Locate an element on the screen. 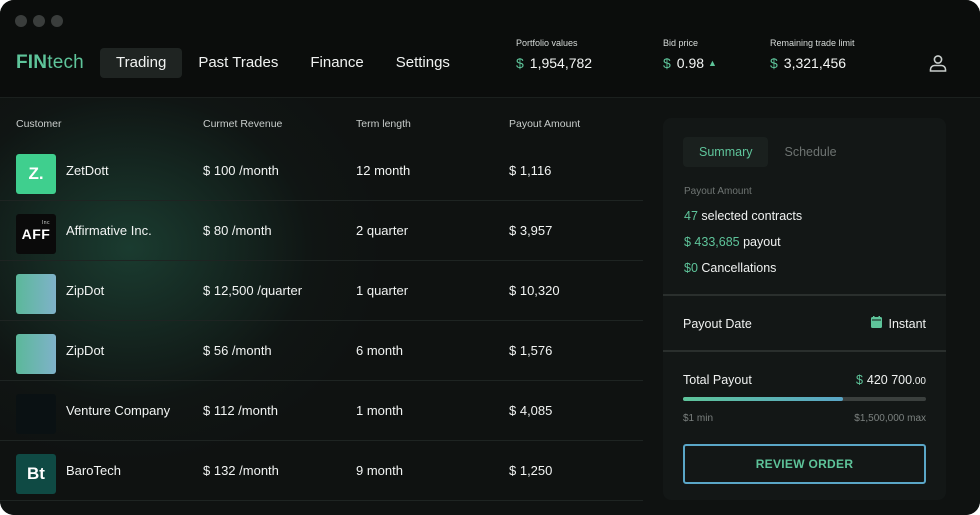 The image size is (980, 515). total-currency: $ is located at coordinates (859, 380).